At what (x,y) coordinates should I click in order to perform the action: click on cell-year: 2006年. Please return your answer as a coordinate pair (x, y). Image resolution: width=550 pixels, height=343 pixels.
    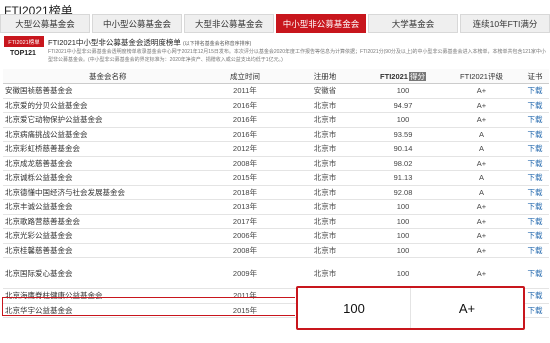
    Looking at the image, I should click on (245, 236).